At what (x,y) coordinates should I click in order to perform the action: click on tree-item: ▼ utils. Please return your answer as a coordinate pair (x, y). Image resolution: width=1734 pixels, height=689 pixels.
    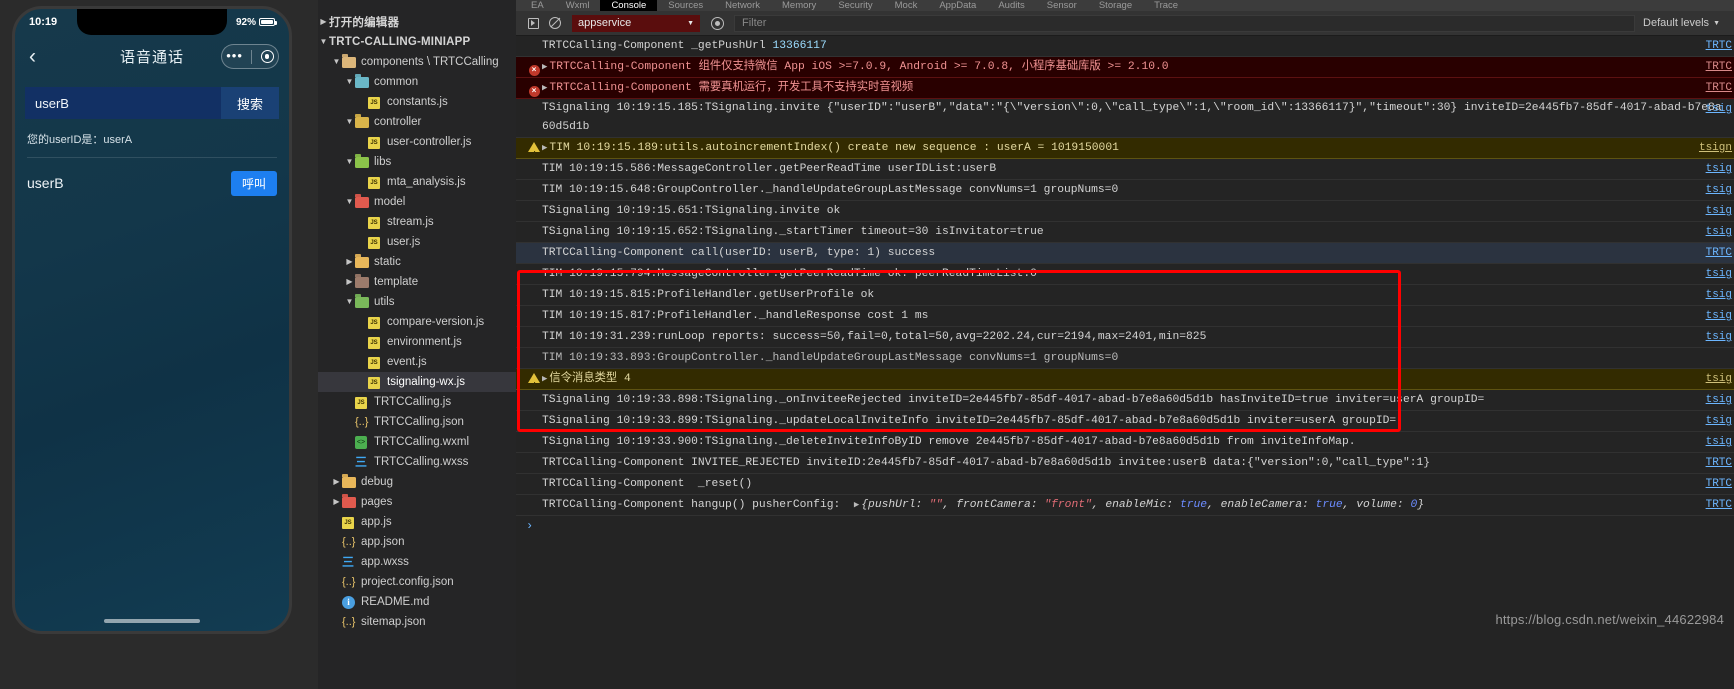
    Looking at the image, I should click on (417, 302).